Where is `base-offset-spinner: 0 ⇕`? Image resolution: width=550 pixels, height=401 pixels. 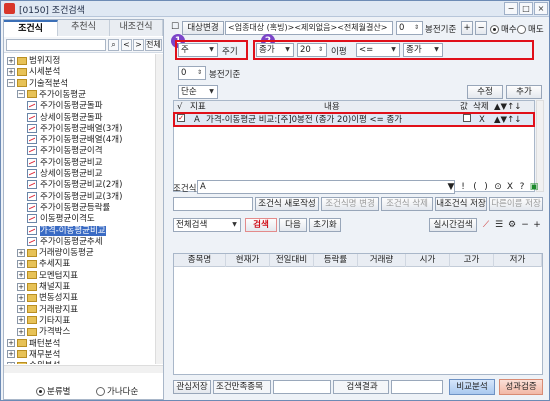
base-offset-spinner: 0 ⇕ is located at coordinates (409, 28).